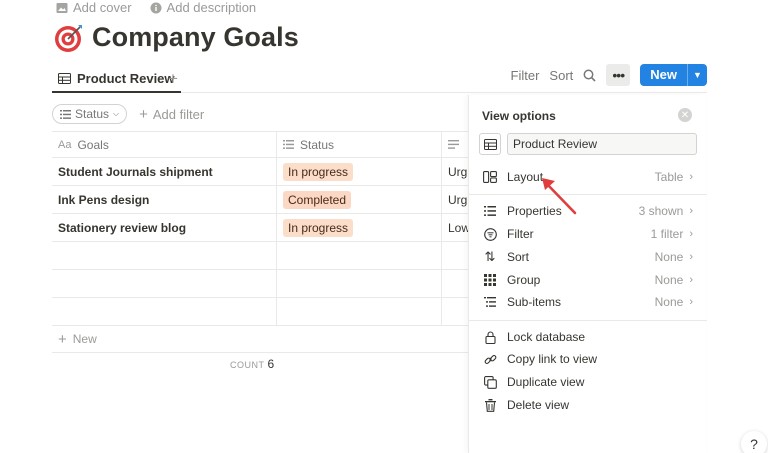 The height and width of the screenshot is (453, 768). Describe the element at coordinates (559, 196) in the screenshot. I see `annotation-arrow-icon` at that location.